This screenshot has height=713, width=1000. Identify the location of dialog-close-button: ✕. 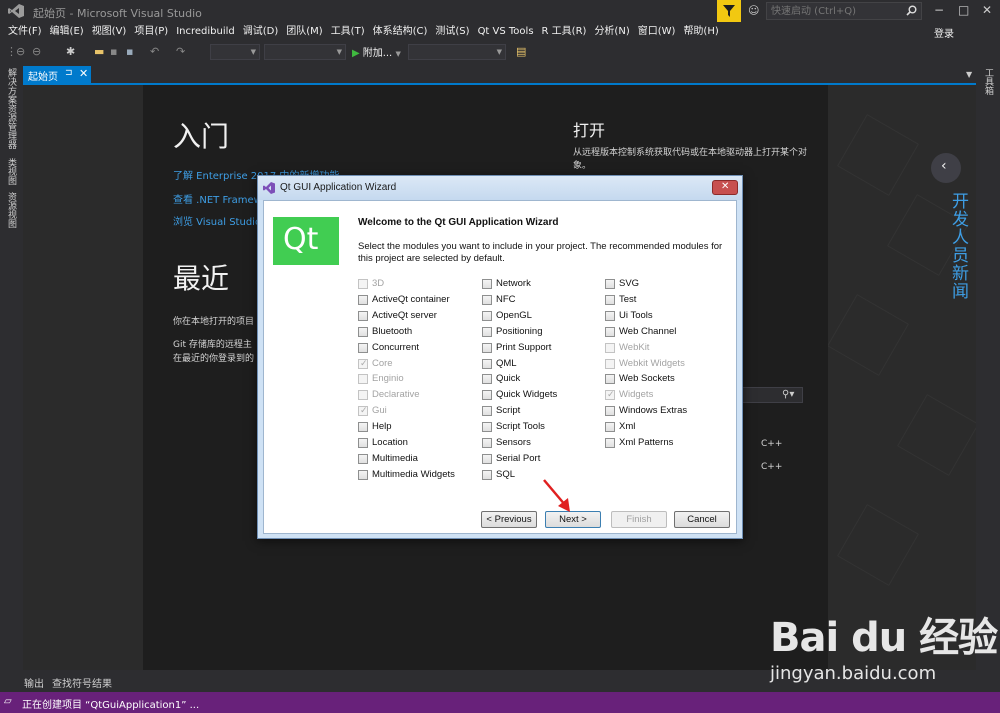
(725, 187).